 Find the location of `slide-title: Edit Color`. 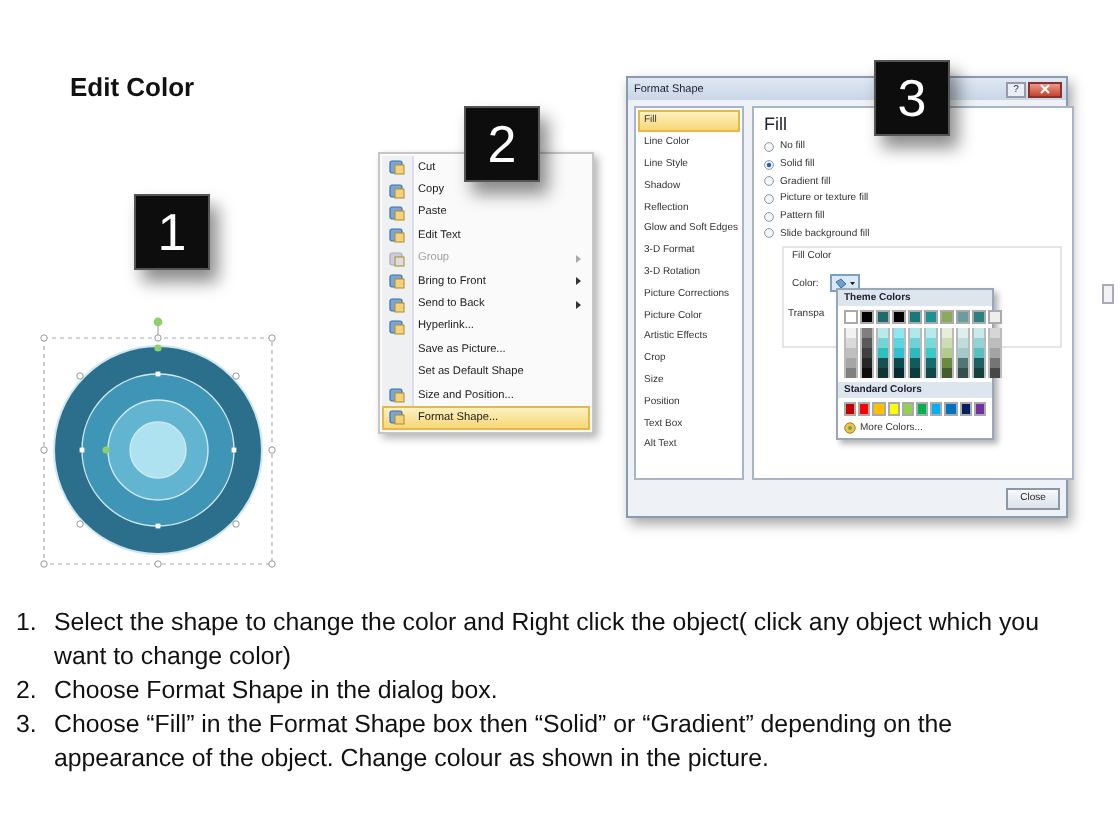

slide-title: Edit Color is located at coordinates (132, 87).